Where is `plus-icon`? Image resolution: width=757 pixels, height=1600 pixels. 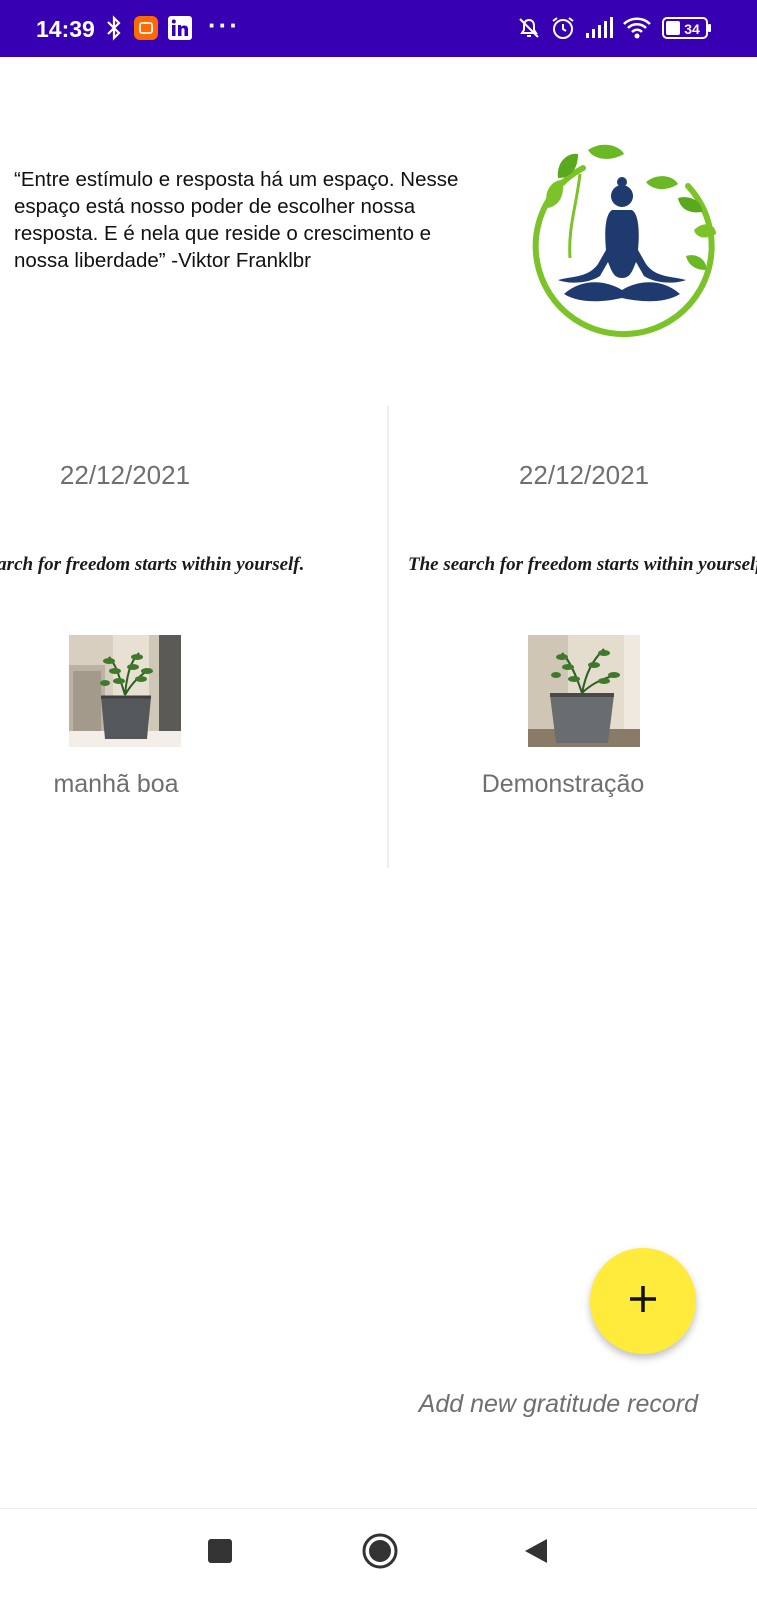
plus-icon is located at coordinates (643, 1301).